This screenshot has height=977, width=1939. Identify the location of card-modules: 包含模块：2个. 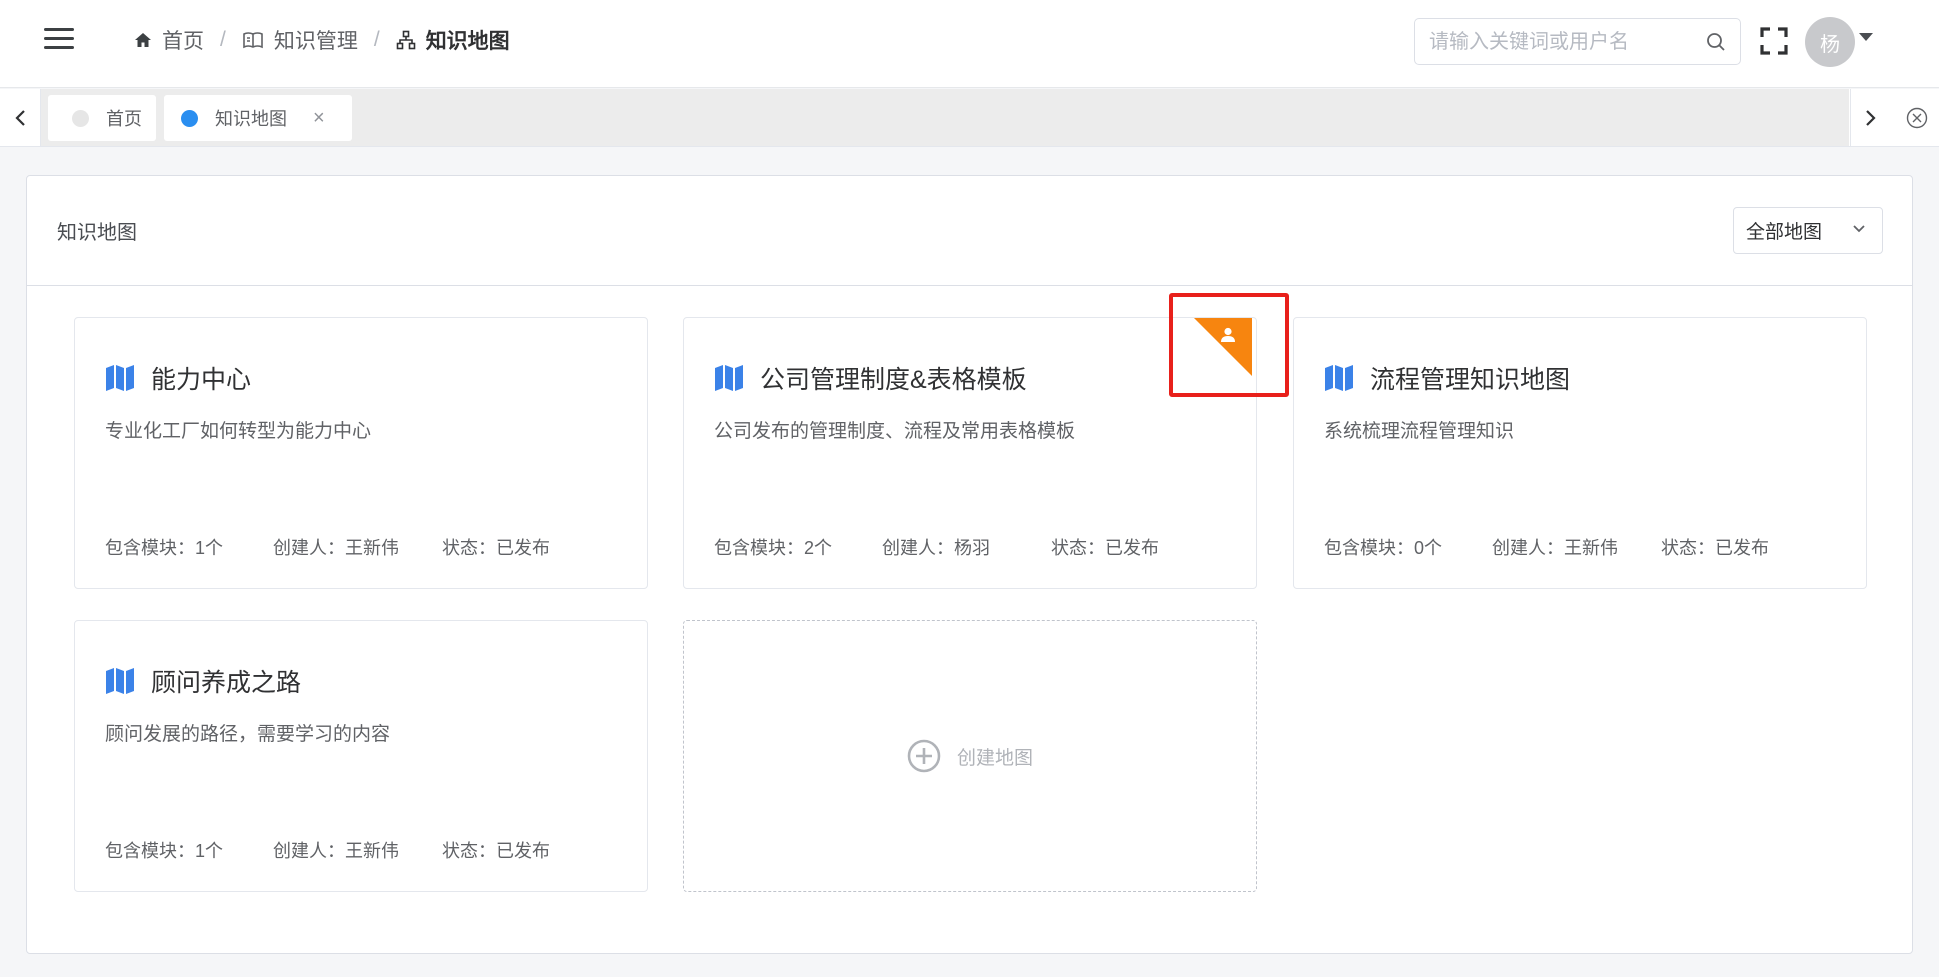
(773, 548).